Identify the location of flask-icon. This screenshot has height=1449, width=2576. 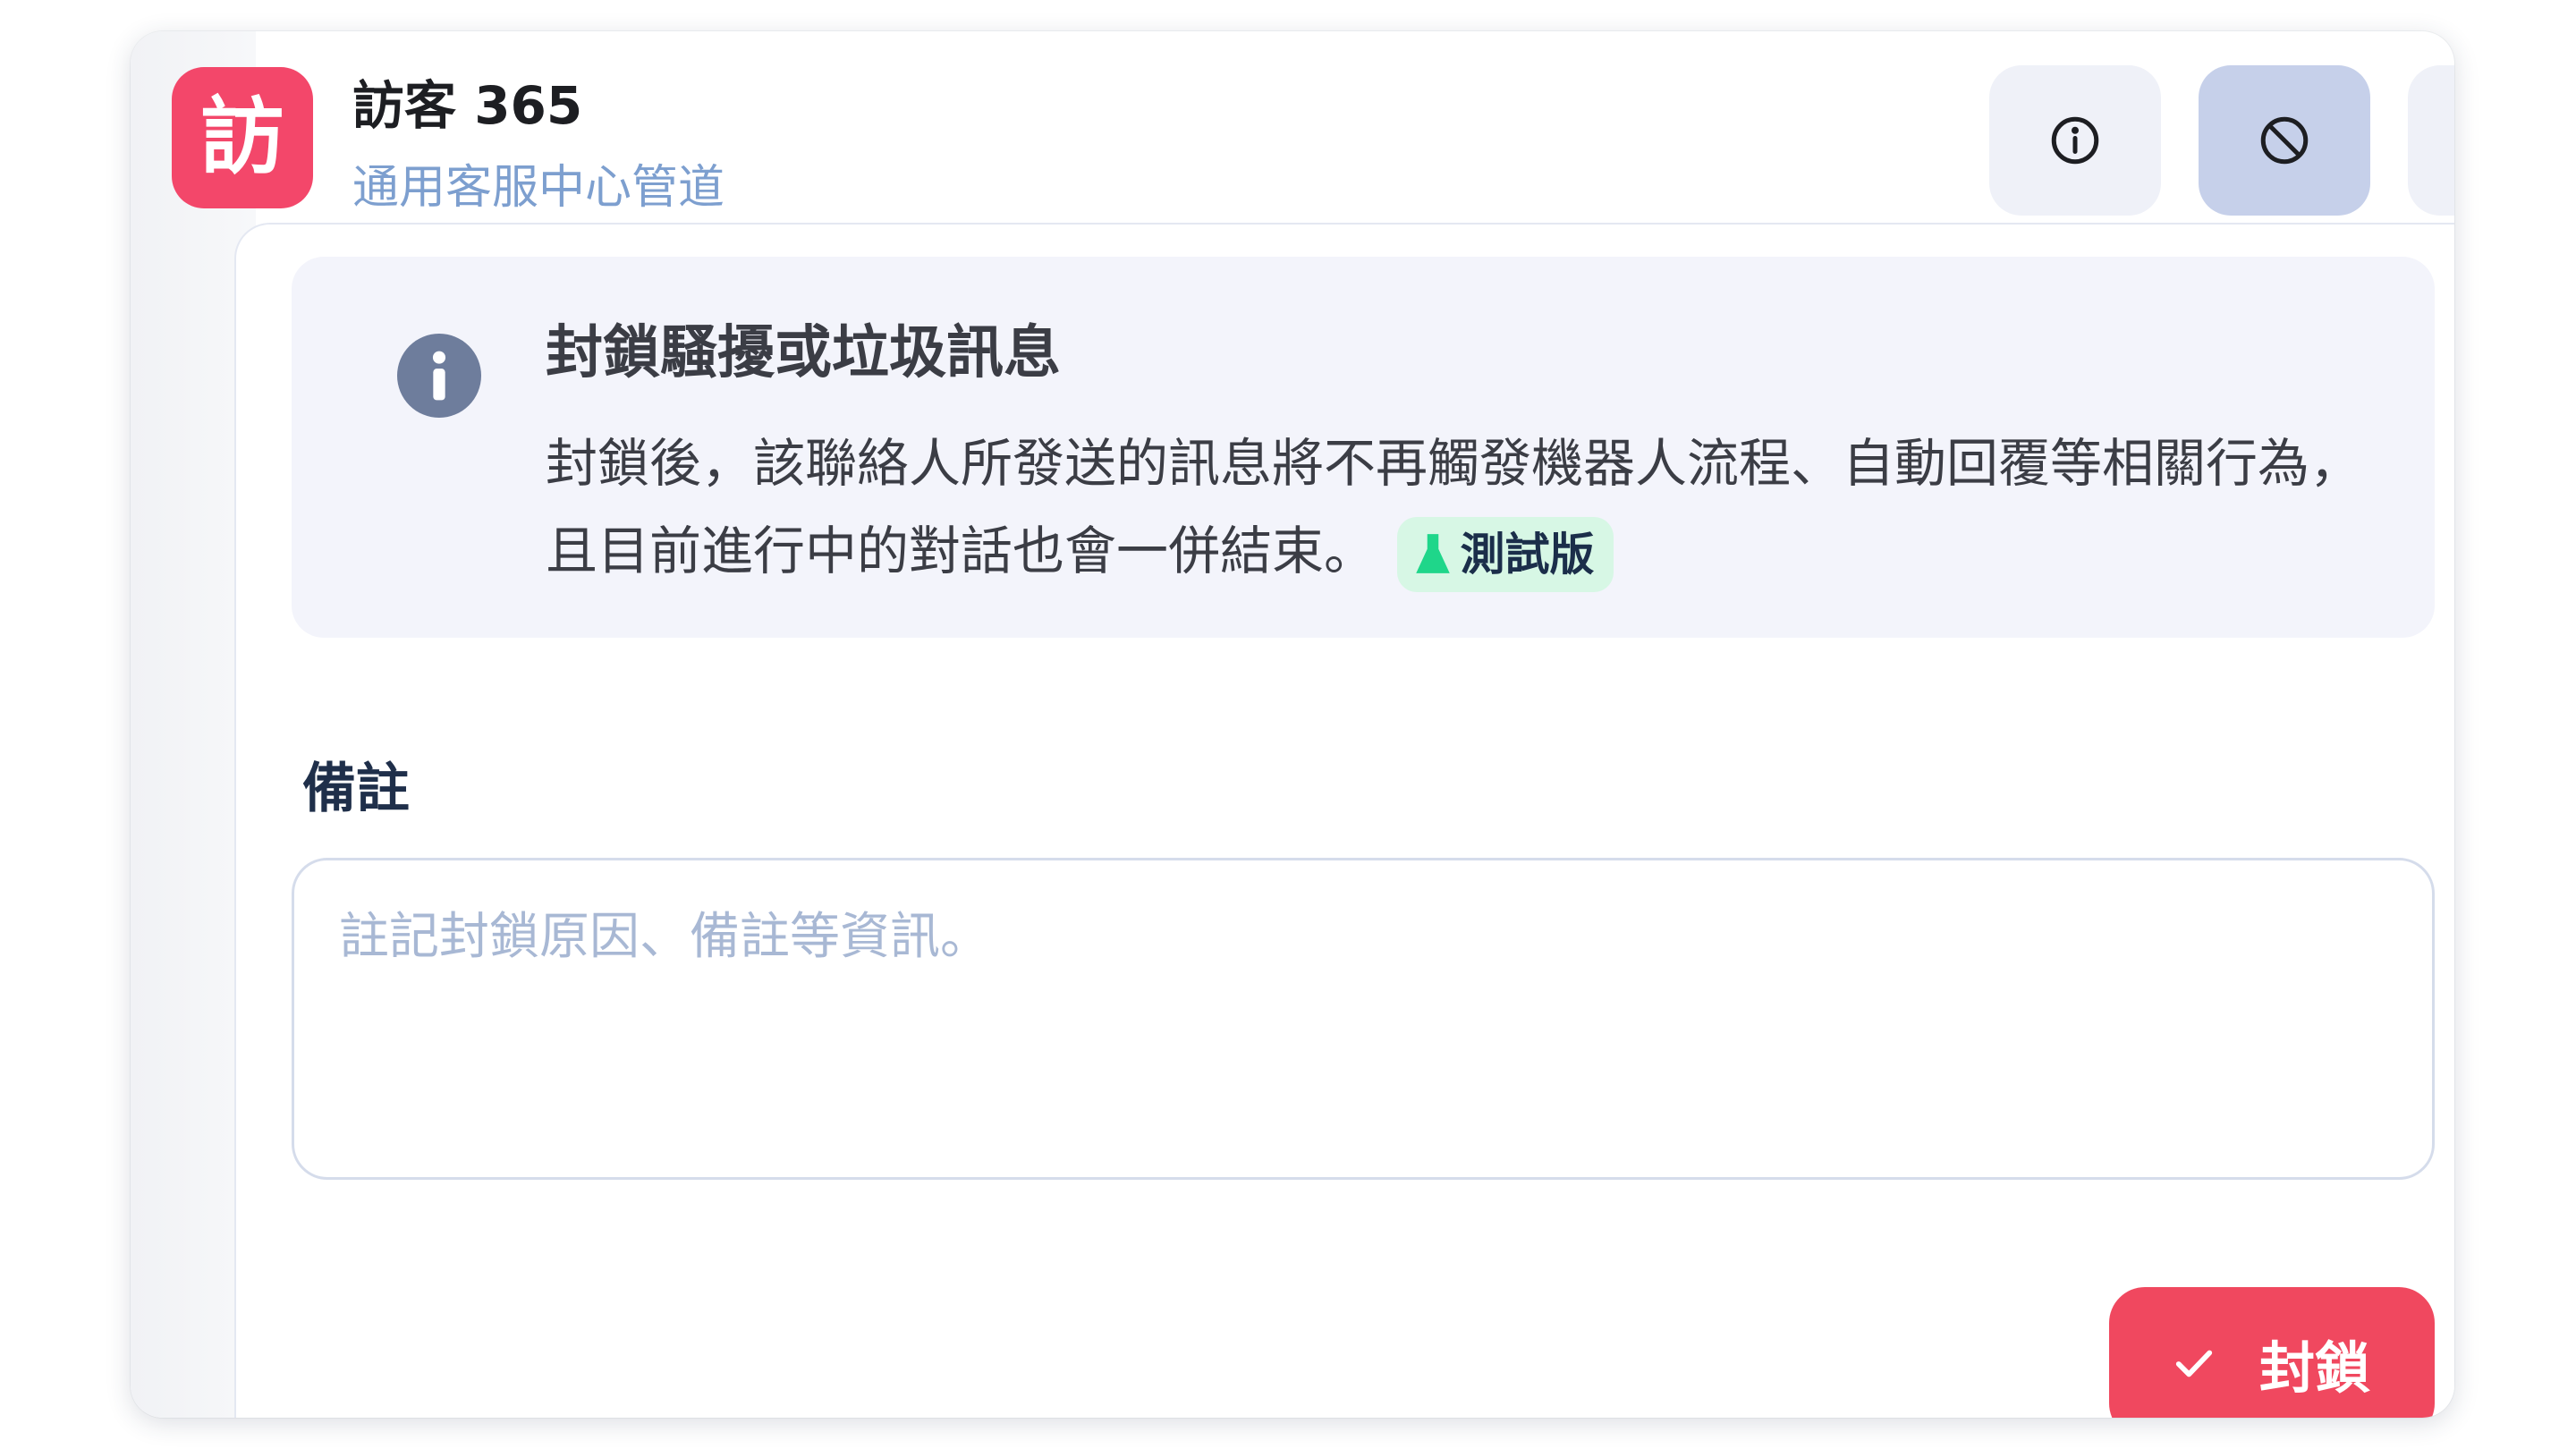
(1433, 553).